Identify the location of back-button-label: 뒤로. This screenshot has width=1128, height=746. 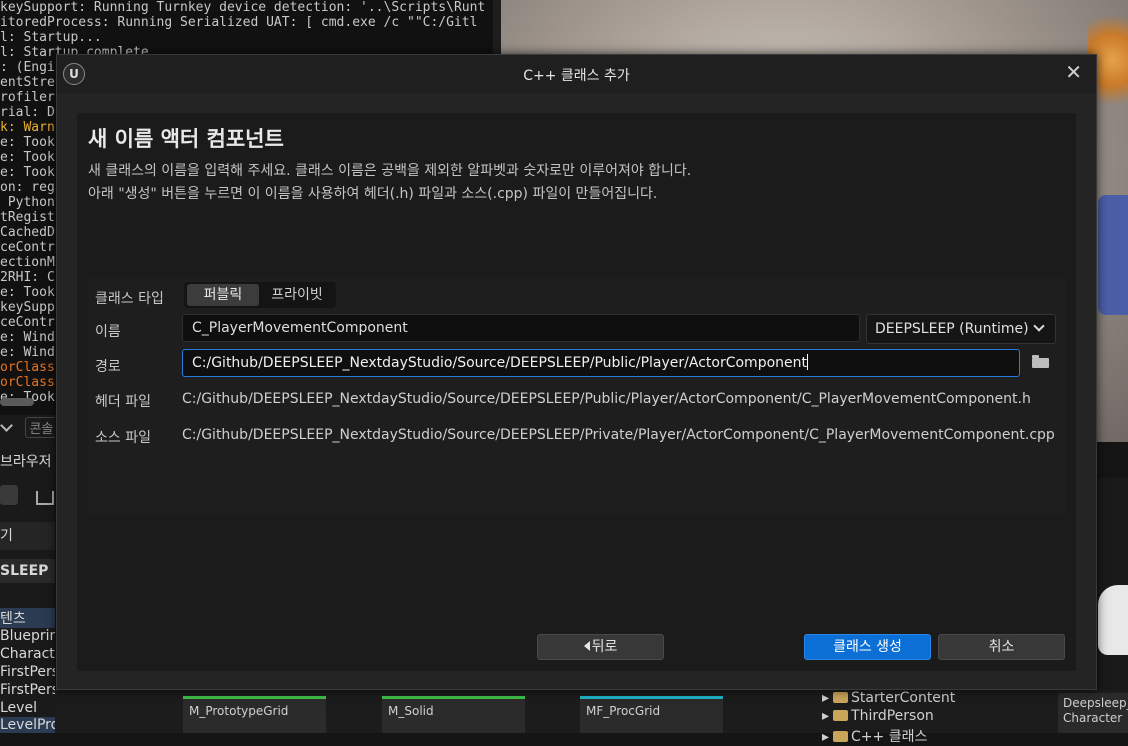
(604, 647).